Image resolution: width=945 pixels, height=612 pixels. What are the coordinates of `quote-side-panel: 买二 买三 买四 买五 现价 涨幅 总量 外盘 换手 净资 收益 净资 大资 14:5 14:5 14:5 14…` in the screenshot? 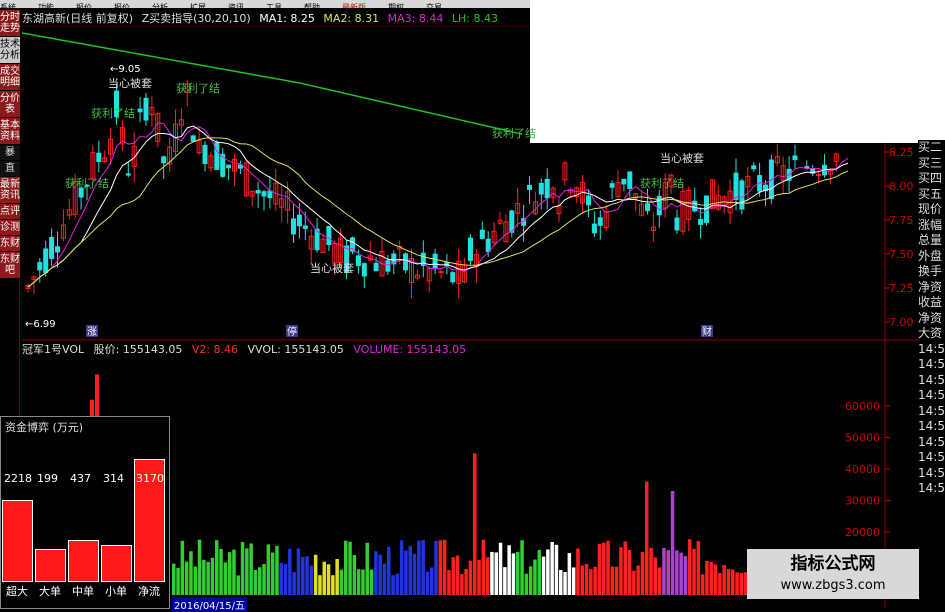 It's located at (931, 370).